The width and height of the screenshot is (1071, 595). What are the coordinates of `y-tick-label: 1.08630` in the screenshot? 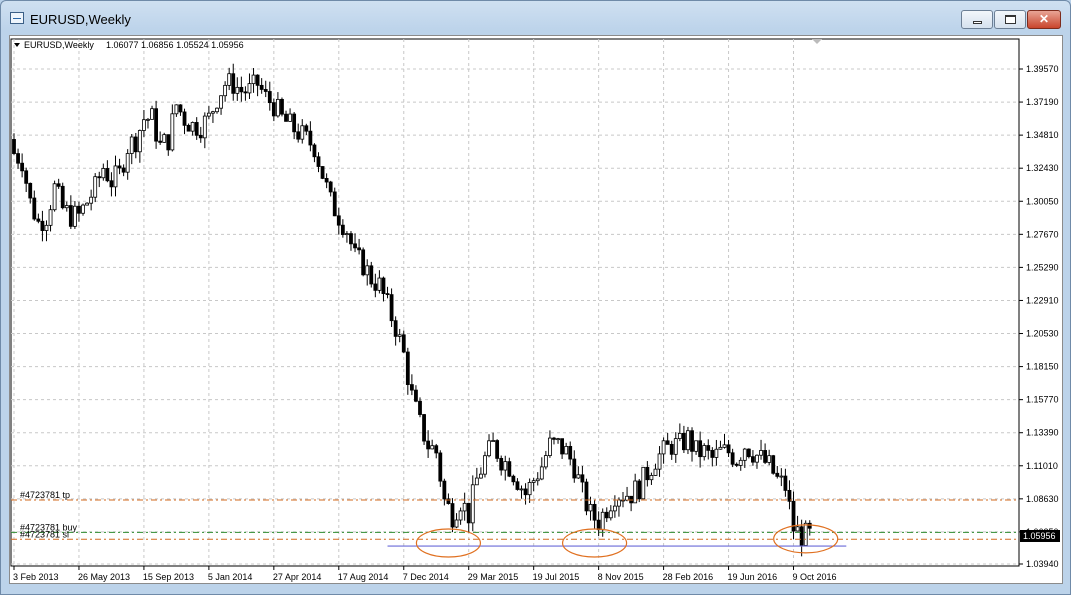 It's located at (1042, 499).